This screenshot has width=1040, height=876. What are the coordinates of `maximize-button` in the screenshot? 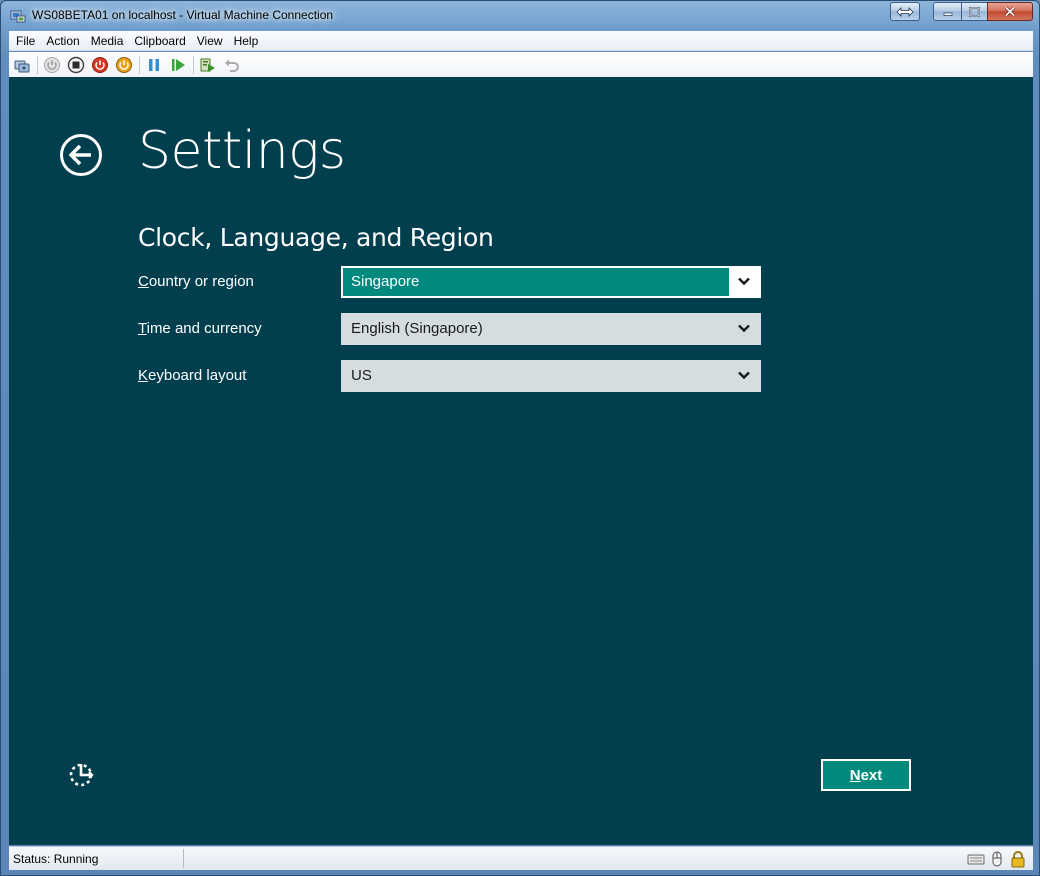 It's located at (974, 11).